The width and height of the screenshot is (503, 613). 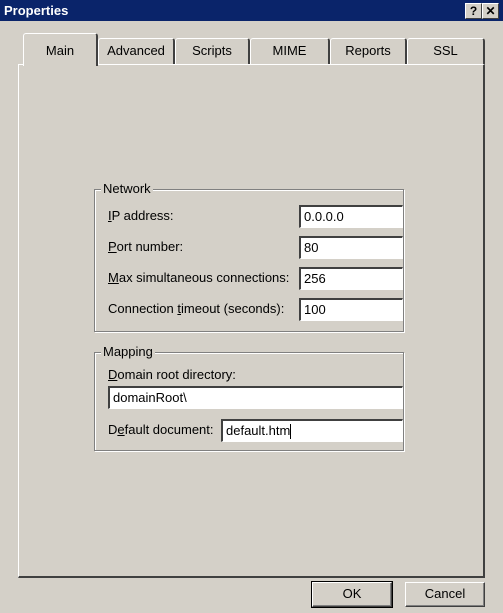 What do you see at coordinates (351, 216) in the screenshot?
I see `ip-address-field: 0.0.0.0` at bounding box center [351, 216].